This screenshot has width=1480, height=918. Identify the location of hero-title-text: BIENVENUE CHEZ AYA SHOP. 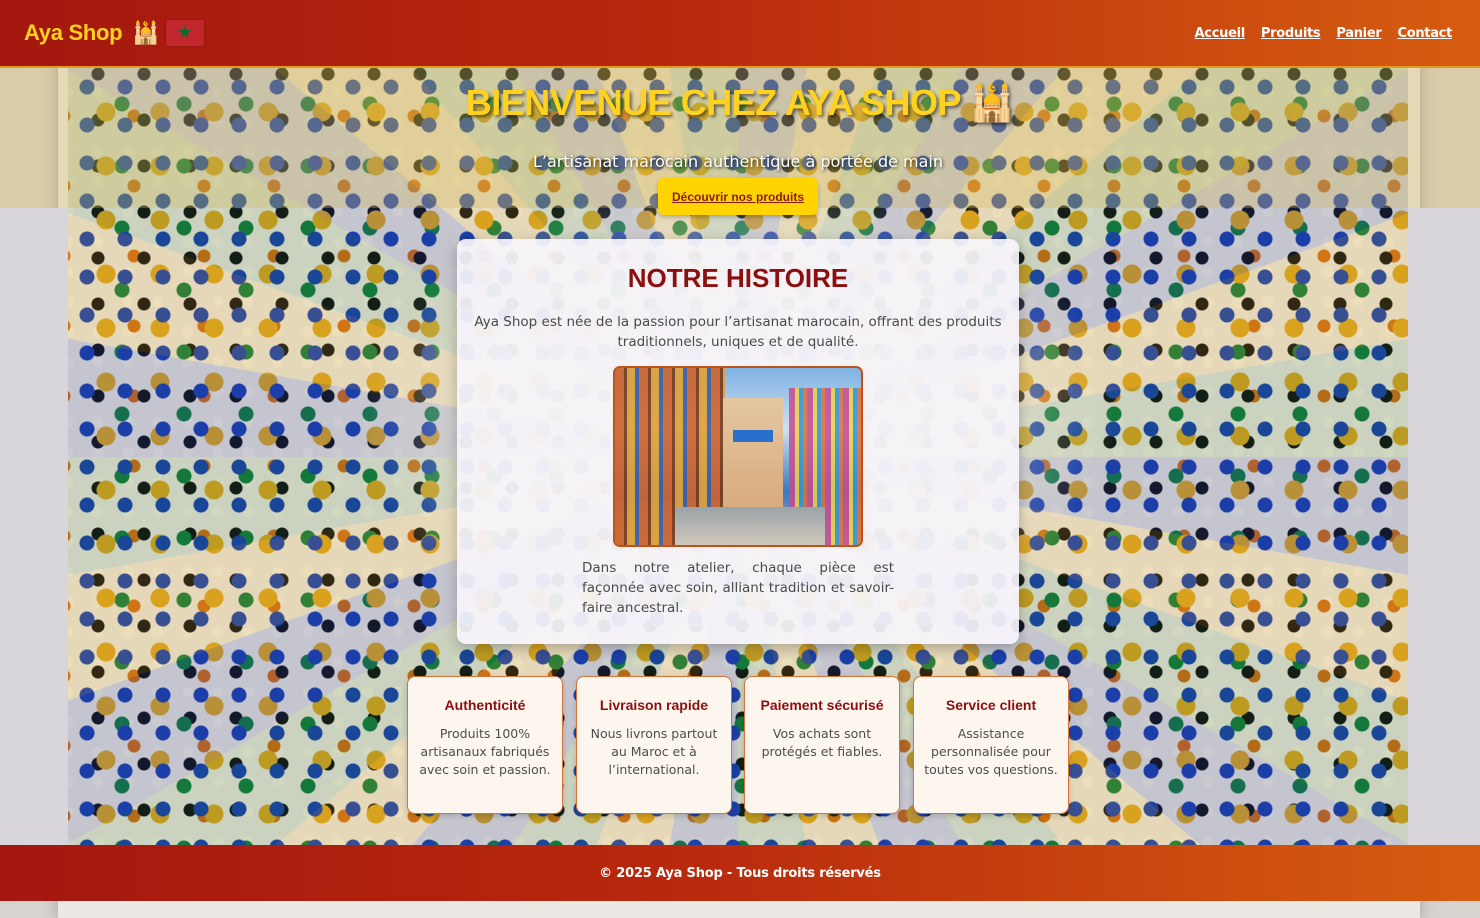
(713, 102).